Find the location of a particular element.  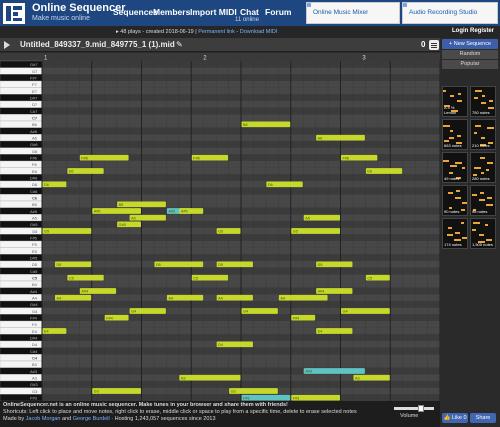

key-label: G6 is located at coordinates (35, 151).